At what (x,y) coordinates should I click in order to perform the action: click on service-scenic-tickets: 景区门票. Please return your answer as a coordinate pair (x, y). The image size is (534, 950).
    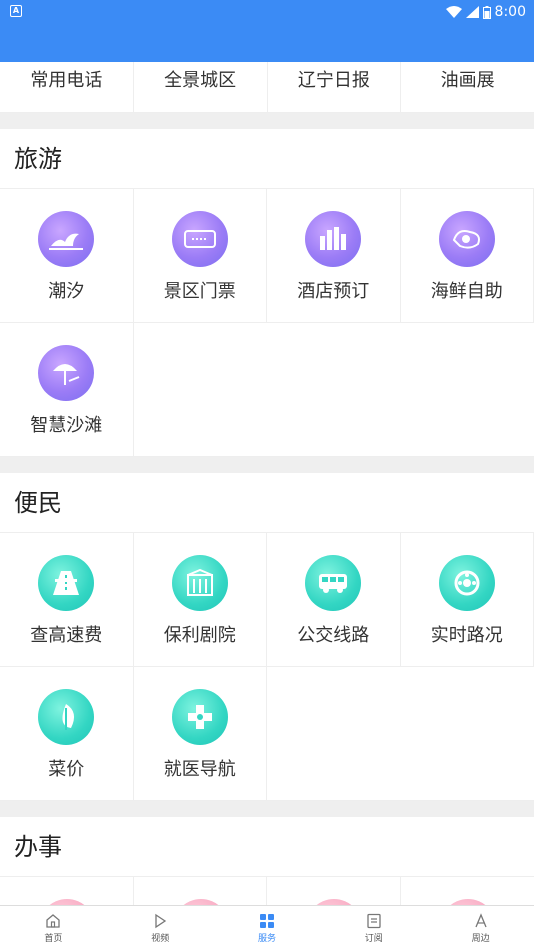
    Looking at the image, I should click on (200, 256).